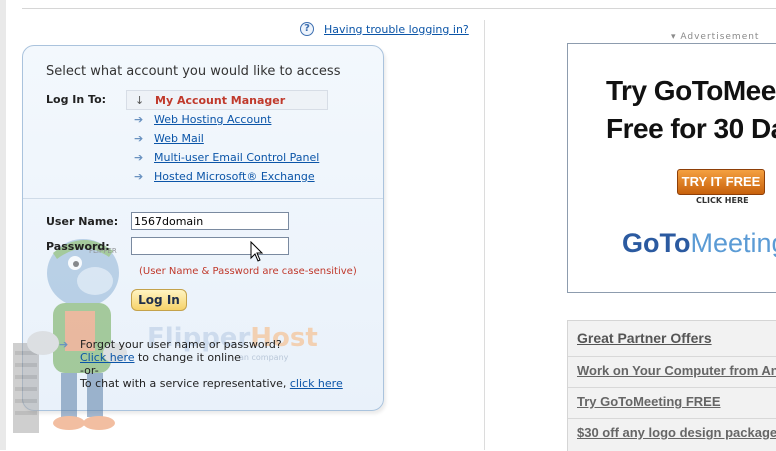  I want to click on change-line: Click here to change it online, so click(211, 357).